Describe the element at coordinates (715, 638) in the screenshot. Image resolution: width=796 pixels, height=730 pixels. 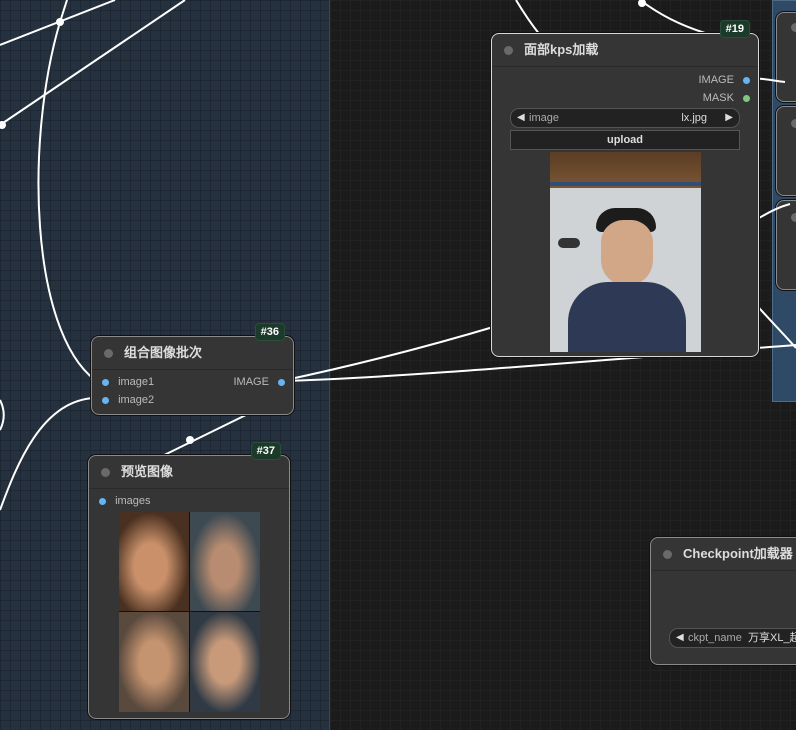
I see `widget-label: ckpt_name` at that location.